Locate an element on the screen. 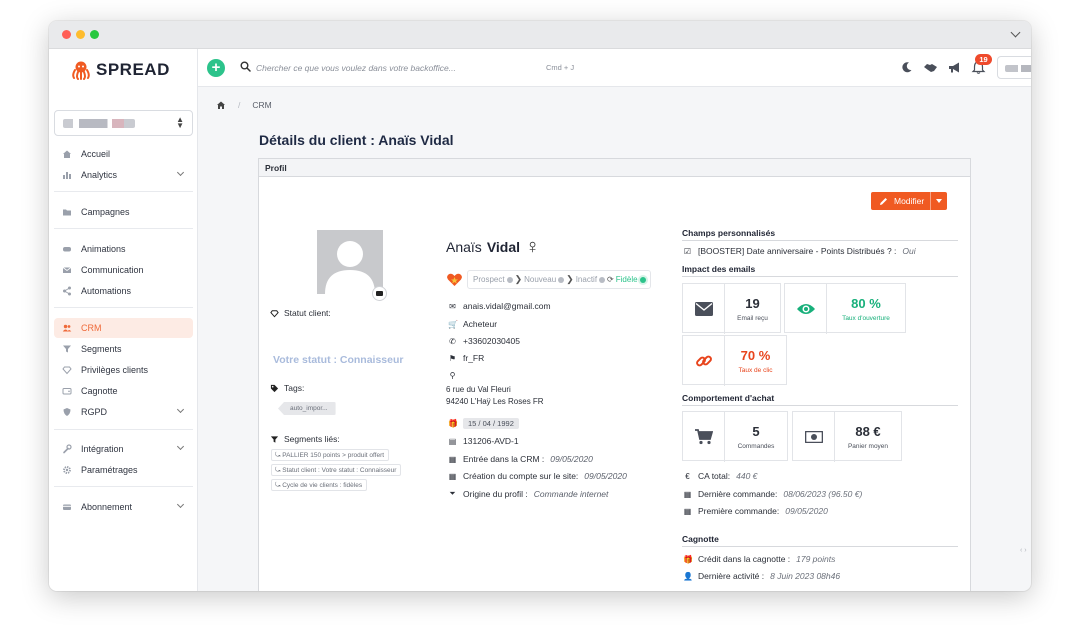  sidebar-item-label: CRM is located at coordinates (91, 328).